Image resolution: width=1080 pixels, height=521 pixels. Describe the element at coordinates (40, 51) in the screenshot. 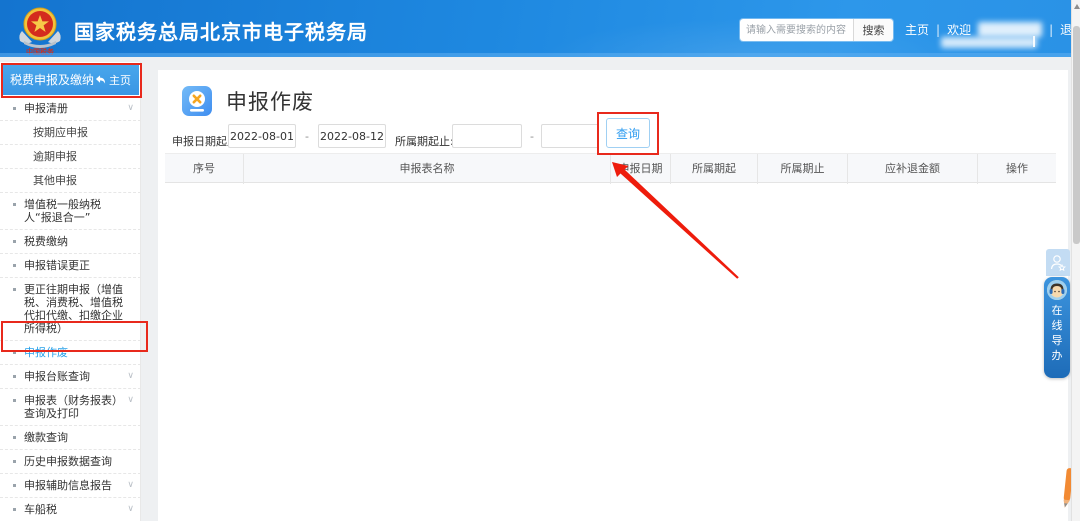

I see `svg-text: 中国税务` at that location.